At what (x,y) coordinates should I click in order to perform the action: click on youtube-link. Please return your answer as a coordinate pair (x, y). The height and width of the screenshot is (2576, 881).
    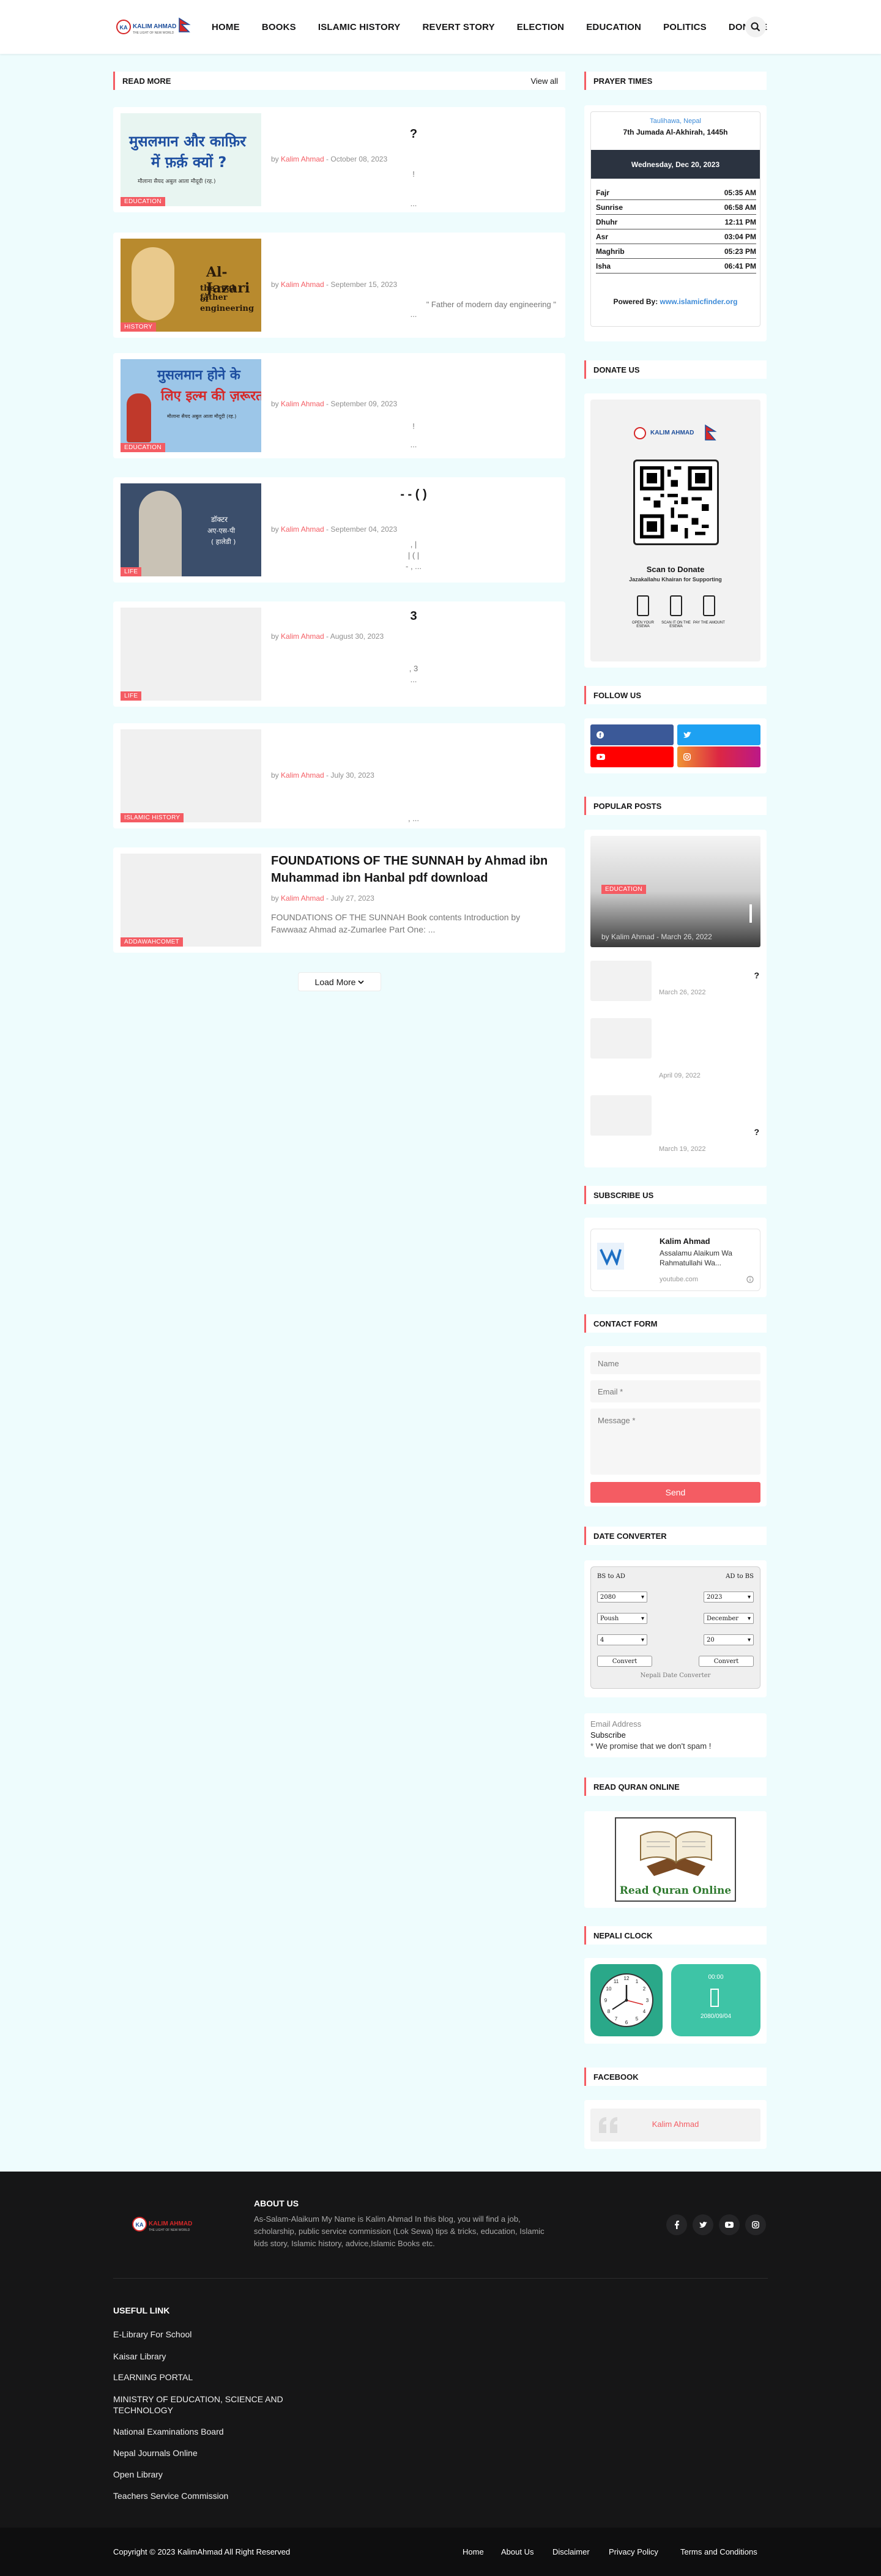
    Looking at the image, I should click on (632, 757).